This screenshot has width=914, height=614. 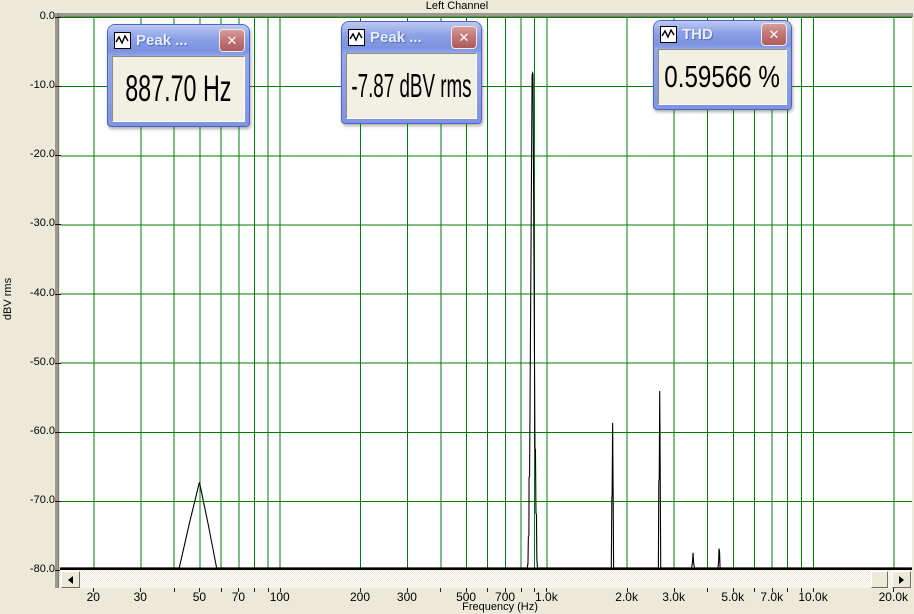 I want to click on meter-window-thd: THD ✕ 0.59566 %, so click(x=722, y=65).